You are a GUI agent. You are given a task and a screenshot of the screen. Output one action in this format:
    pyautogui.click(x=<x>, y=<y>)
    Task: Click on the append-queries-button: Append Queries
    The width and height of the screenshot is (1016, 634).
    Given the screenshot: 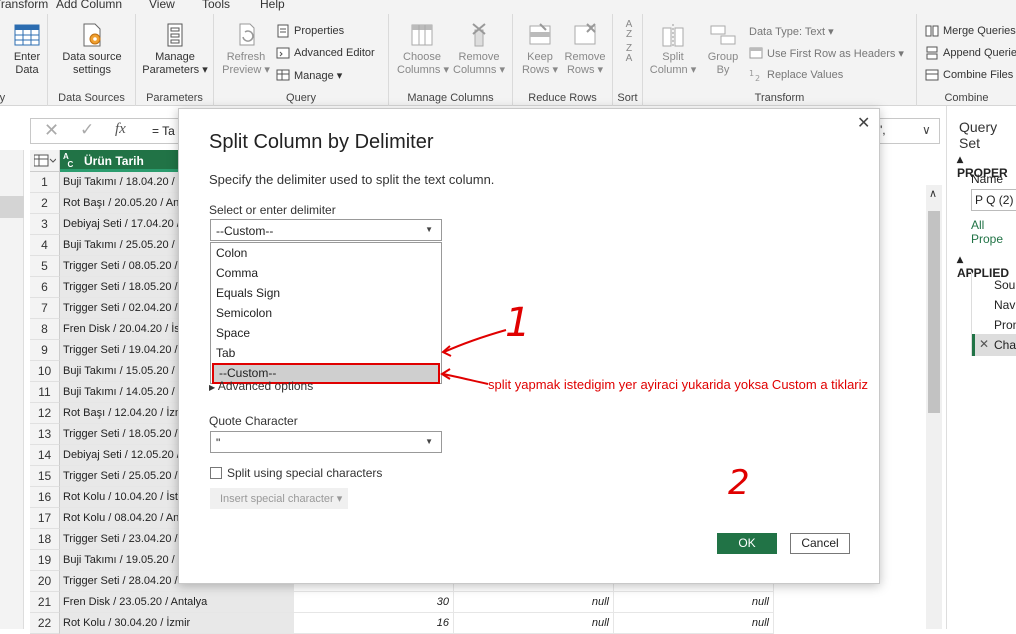 What is the action you would take?
    pyautogui.click(x=970, y=53)
    